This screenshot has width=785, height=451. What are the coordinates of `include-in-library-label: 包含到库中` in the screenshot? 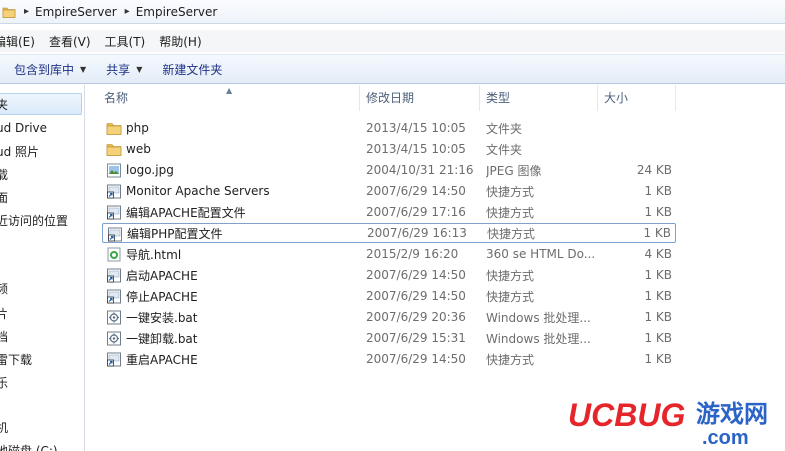 It's located at (44, 69).